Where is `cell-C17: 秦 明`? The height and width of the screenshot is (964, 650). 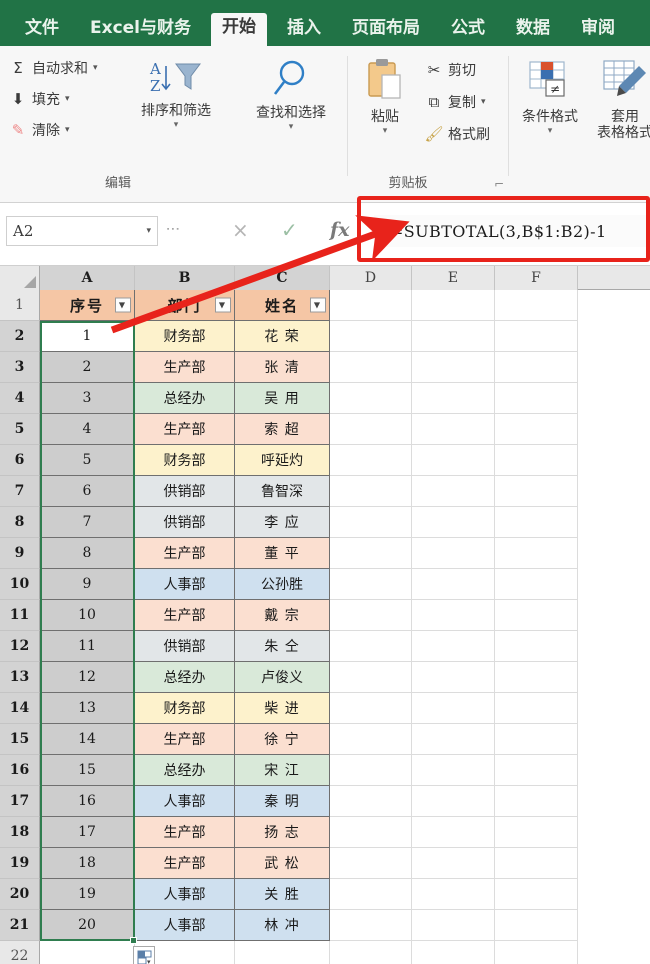
cell-C17: 秦 明 is located at coordinates (282, 801).